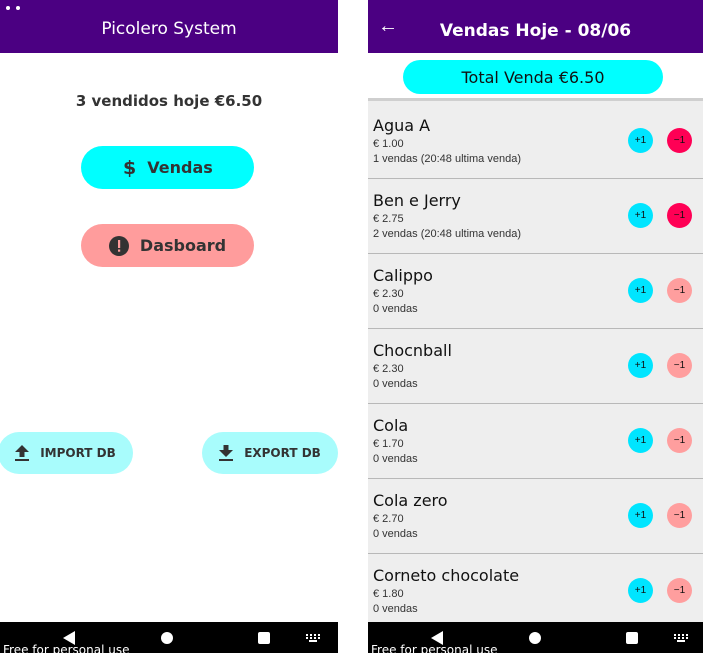  I want to click on import-db-button: IMPORT DB, so click(66, 453).